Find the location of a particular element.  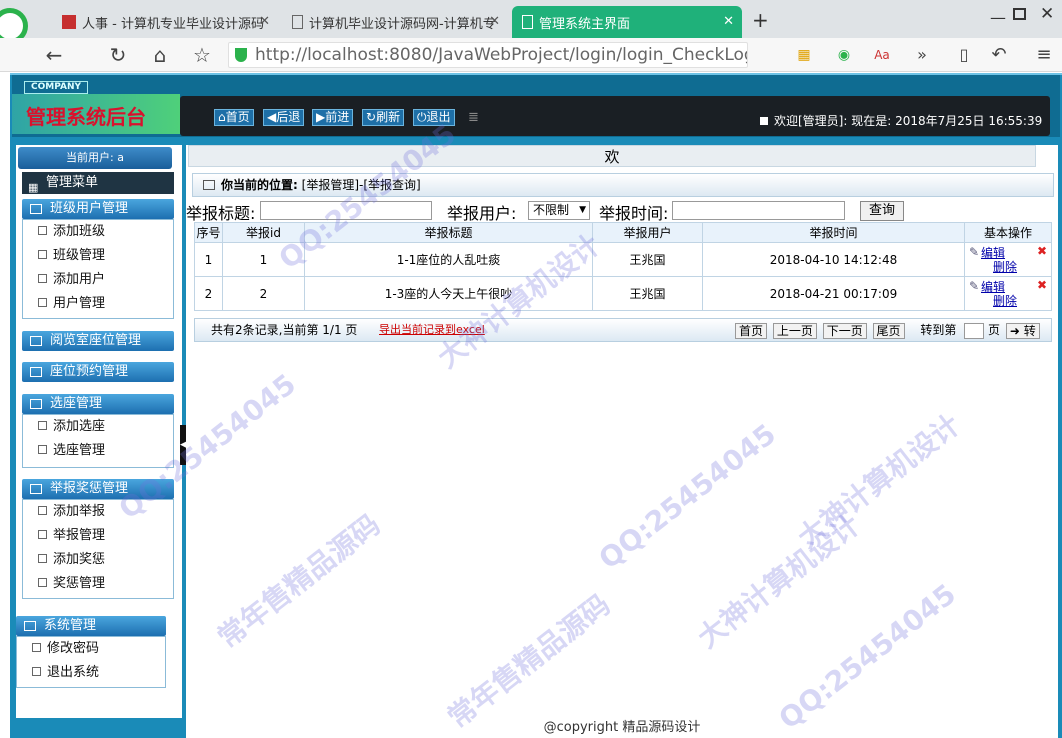

sidebar-item-change-password: 修改密码 is located at coordinates (65, 649).